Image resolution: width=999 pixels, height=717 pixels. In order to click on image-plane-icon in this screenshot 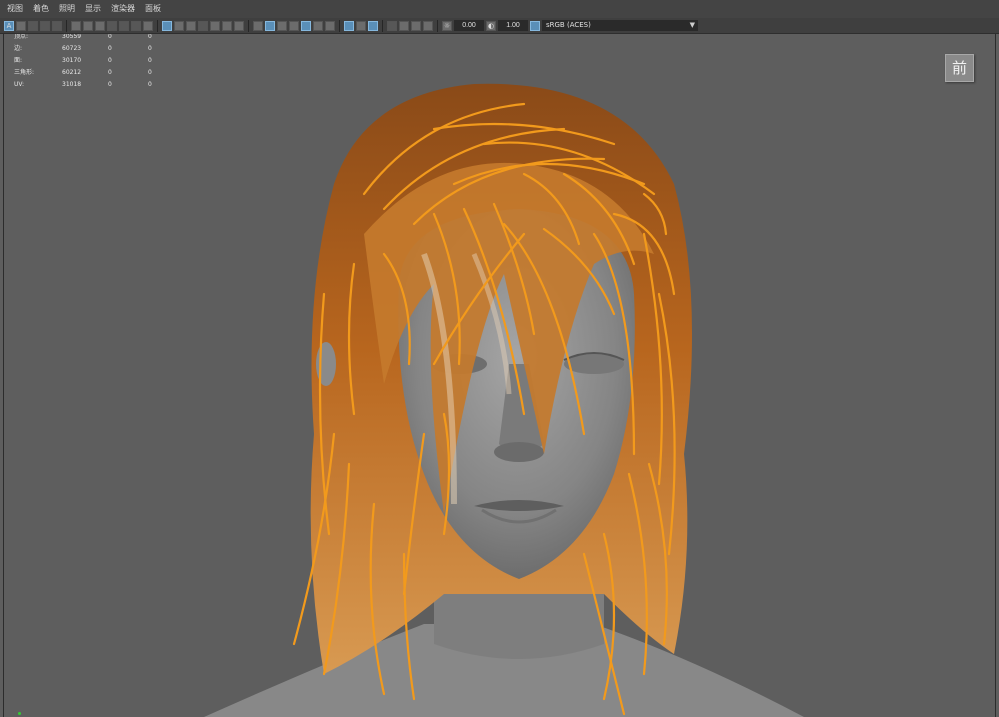, I will do `click(57, 25)`.